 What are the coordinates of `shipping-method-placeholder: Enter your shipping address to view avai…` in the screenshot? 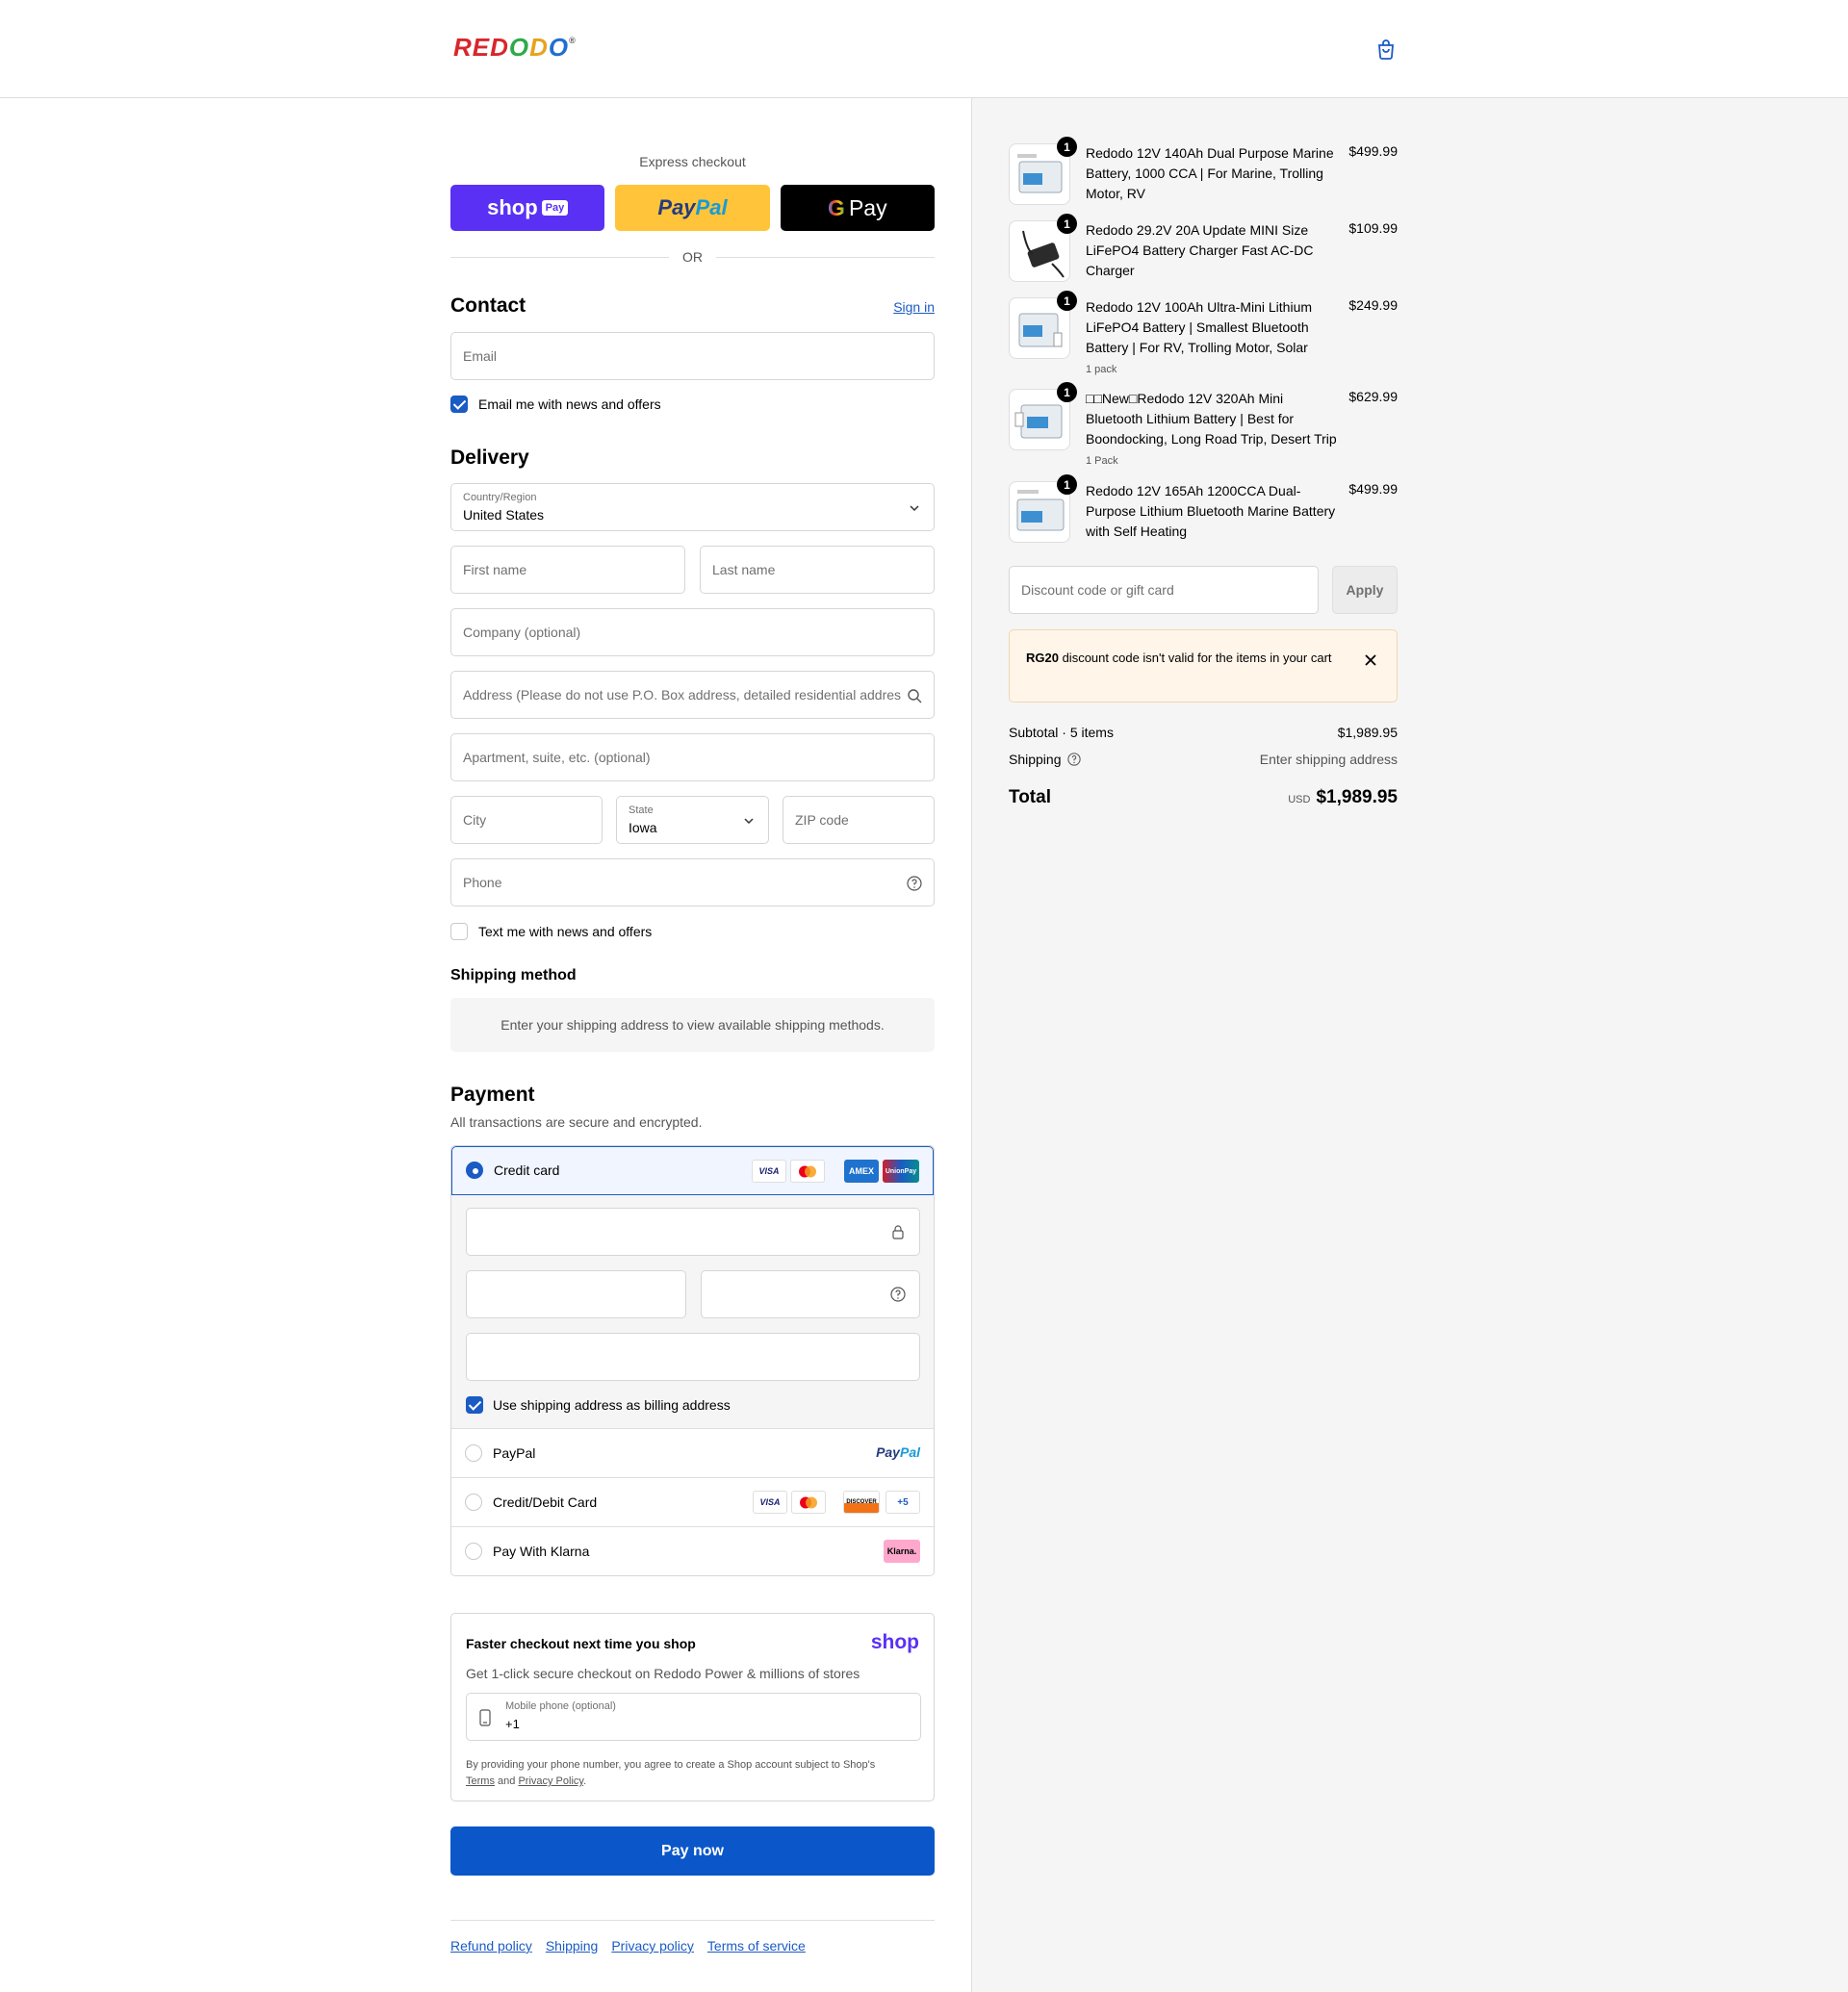 It's located at (692, 1025).